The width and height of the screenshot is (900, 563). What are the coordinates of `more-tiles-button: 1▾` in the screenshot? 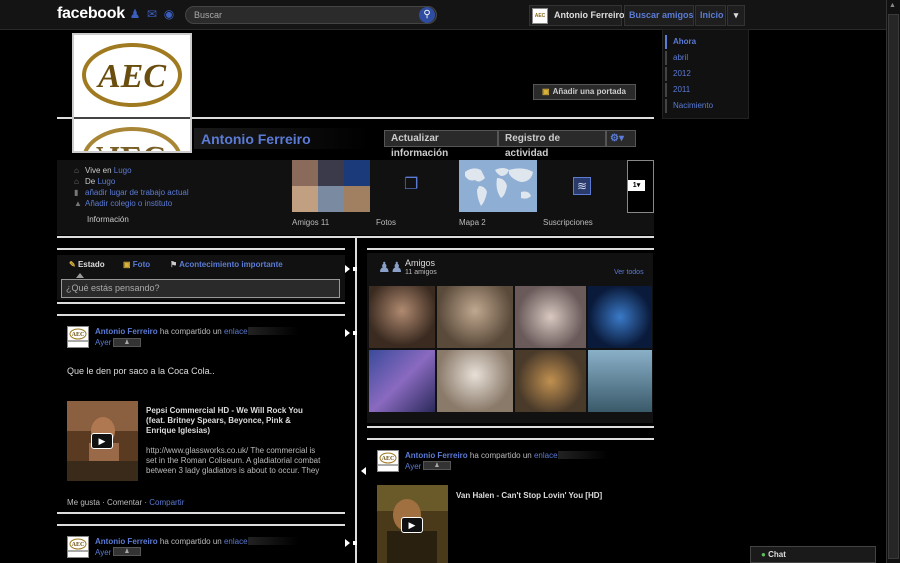 It's located at (640, 186).